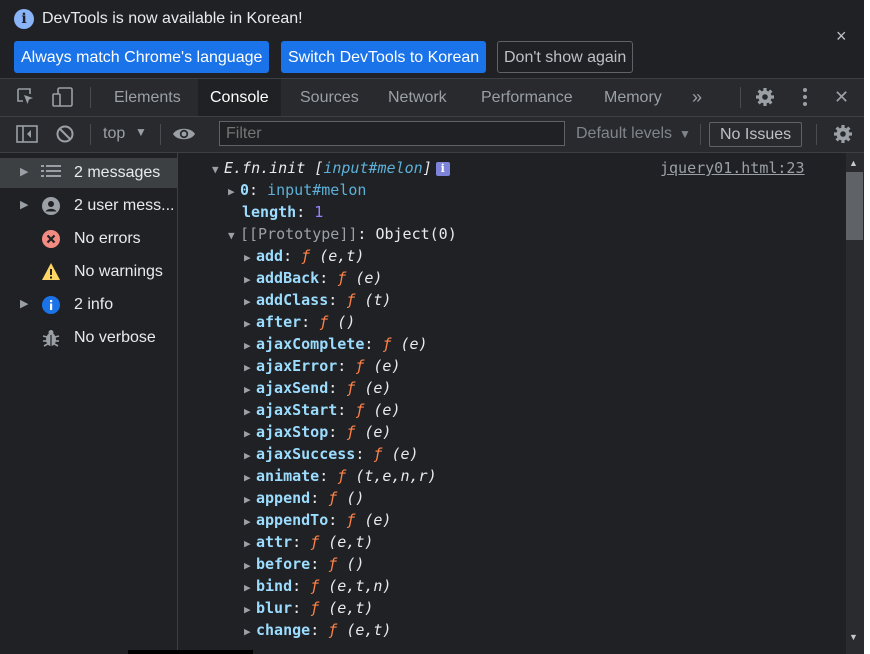 Image resolution: width=870 pixels, height=654 pixels. Describe the element at coordinates (88, 173) in the screenshot. I see `sidebar-item-messages: ▶ 2 messages` at that location.